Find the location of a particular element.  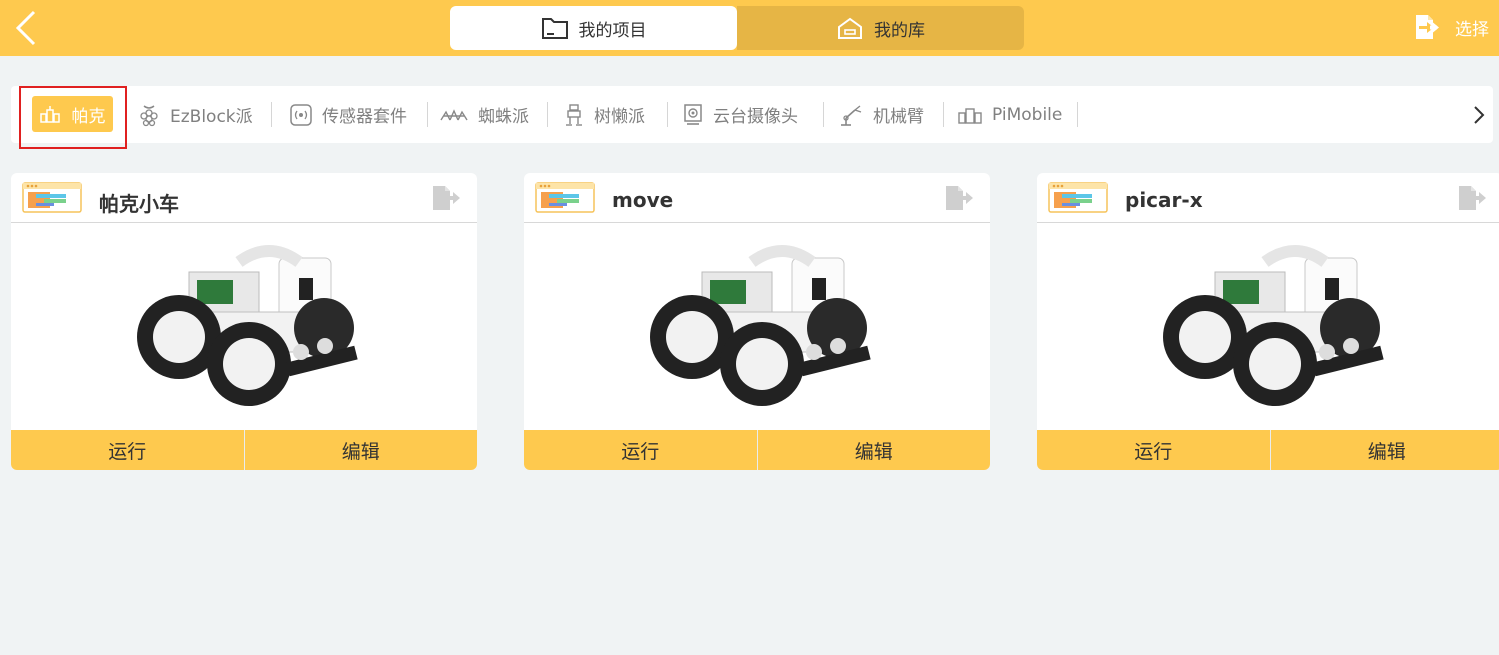

home-icon is located at coordinates (850, 28).